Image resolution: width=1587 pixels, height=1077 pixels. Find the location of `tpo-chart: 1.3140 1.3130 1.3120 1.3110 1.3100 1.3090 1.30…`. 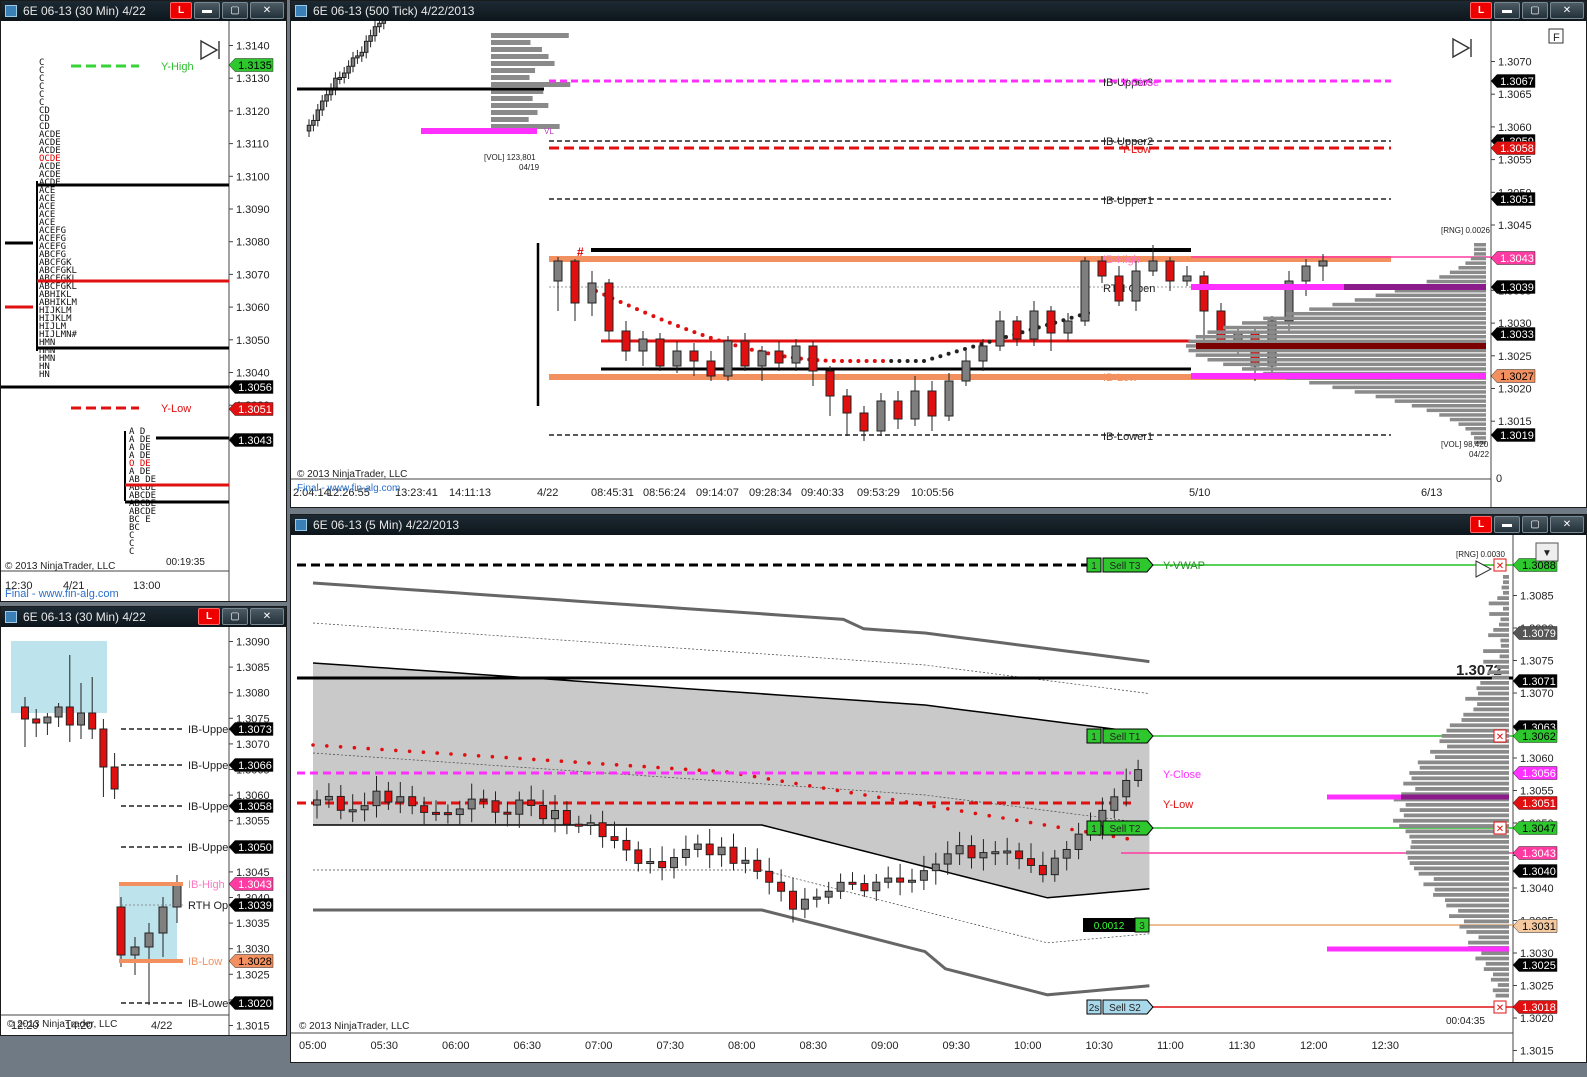

tpo-chart: 1.3140 1.3130 1.3120 1.3110 1.3100 1.3090 1.30… is located at coordinates (144, 311).